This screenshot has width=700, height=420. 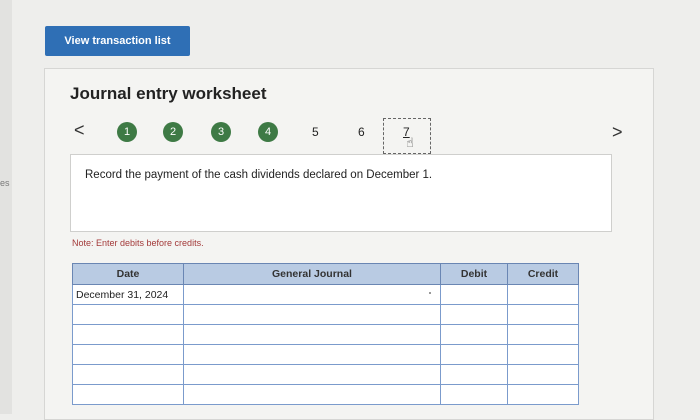 What do you see at coordinates (315, 132) in the screenshot?
I see `step-5: 5` at bounding box center [315, 132].